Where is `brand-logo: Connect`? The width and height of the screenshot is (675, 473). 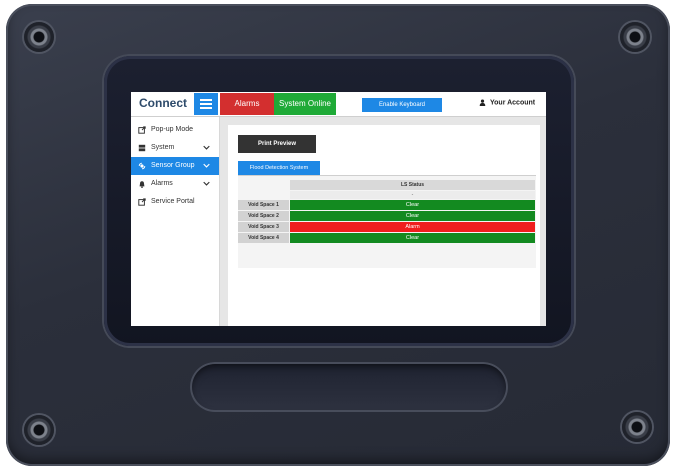 brand-logo: Connect is located at coordinates (163, 103).